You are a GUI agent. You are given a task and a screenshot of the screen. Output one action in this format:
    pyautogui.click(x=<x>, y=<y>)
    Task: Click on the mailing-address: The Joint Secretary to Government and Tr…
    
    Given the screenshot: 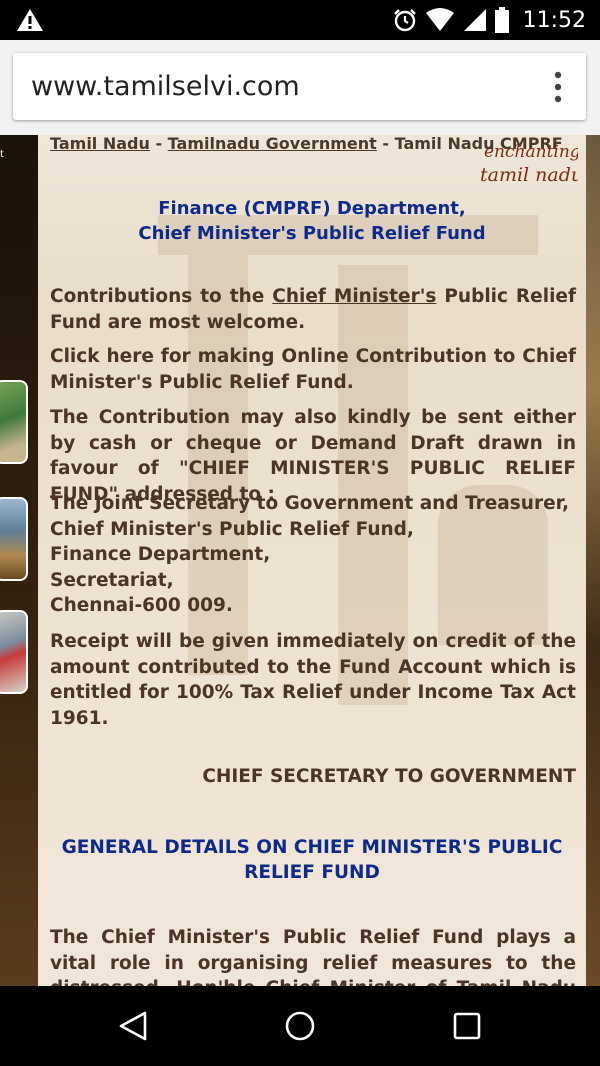 What is the action you would take?
    pyautogui.click(x=309, y=555)
    